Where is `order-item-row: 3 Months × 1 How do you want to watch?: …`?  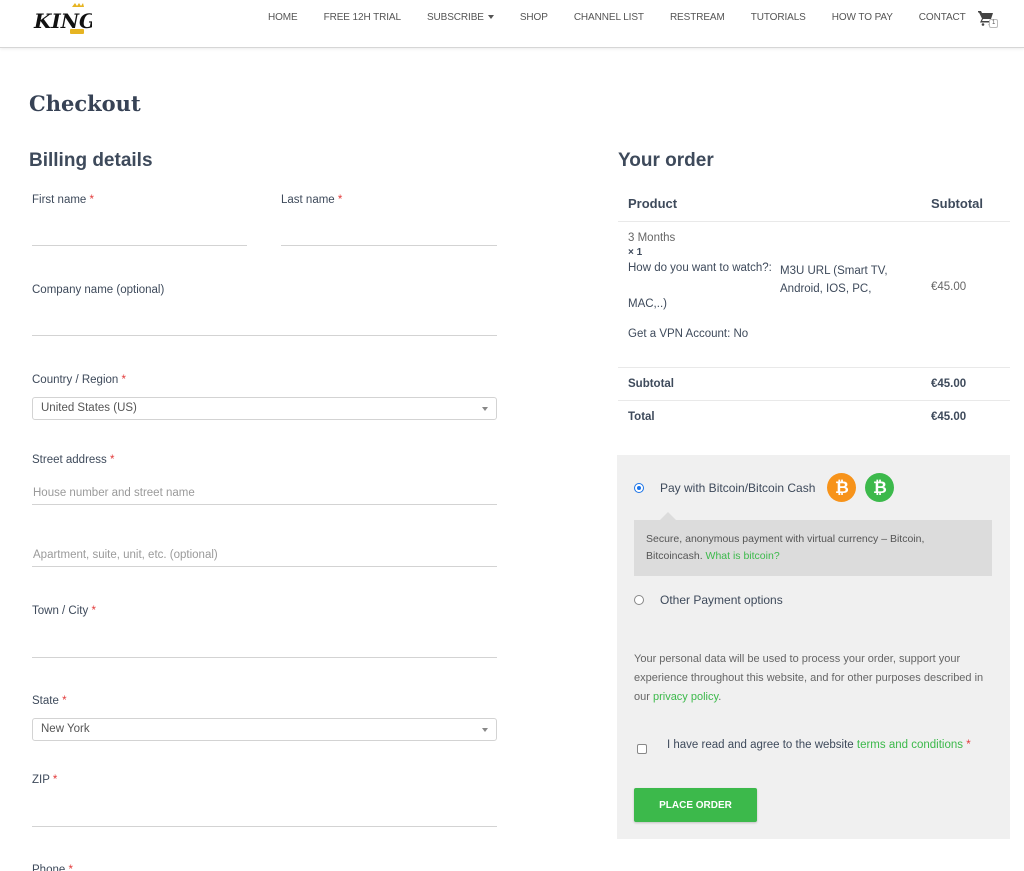
order-item-row: 3 Months × 1 How do you want to watch?: … is located at coordinates (814, 295).